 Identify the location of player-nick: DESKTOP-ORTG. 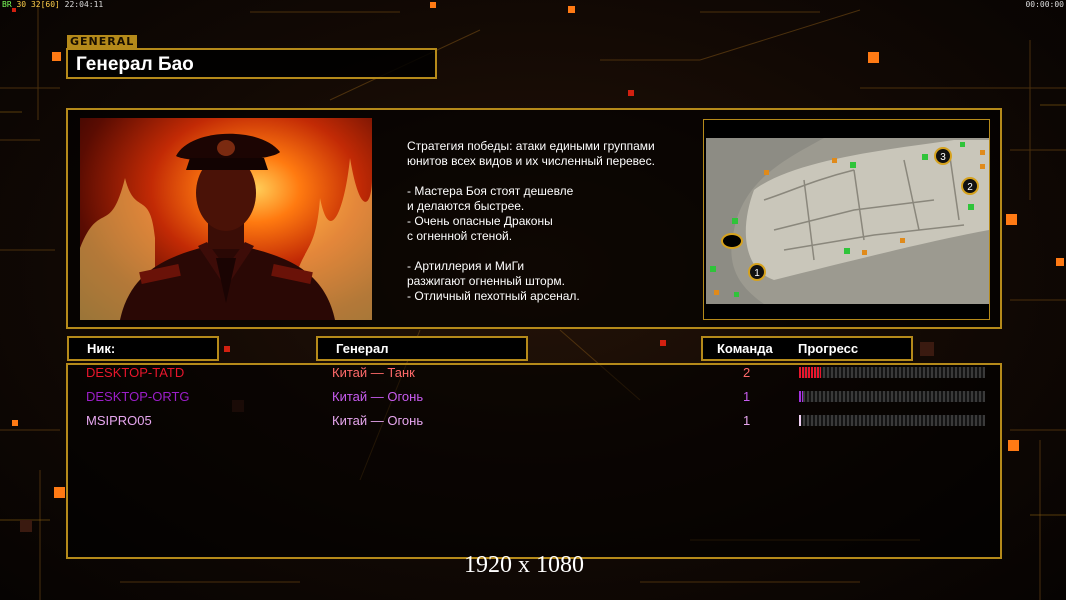
(138, 396).